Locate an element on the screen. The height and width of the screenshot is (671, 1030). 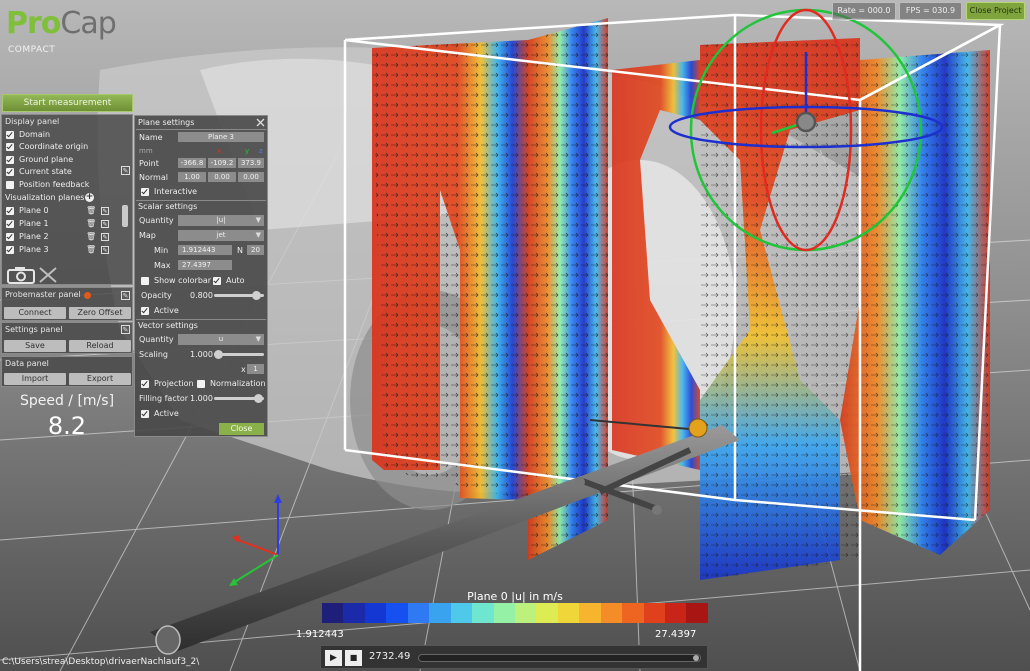
colormap-label: Map is located at coordinates (147, 235).